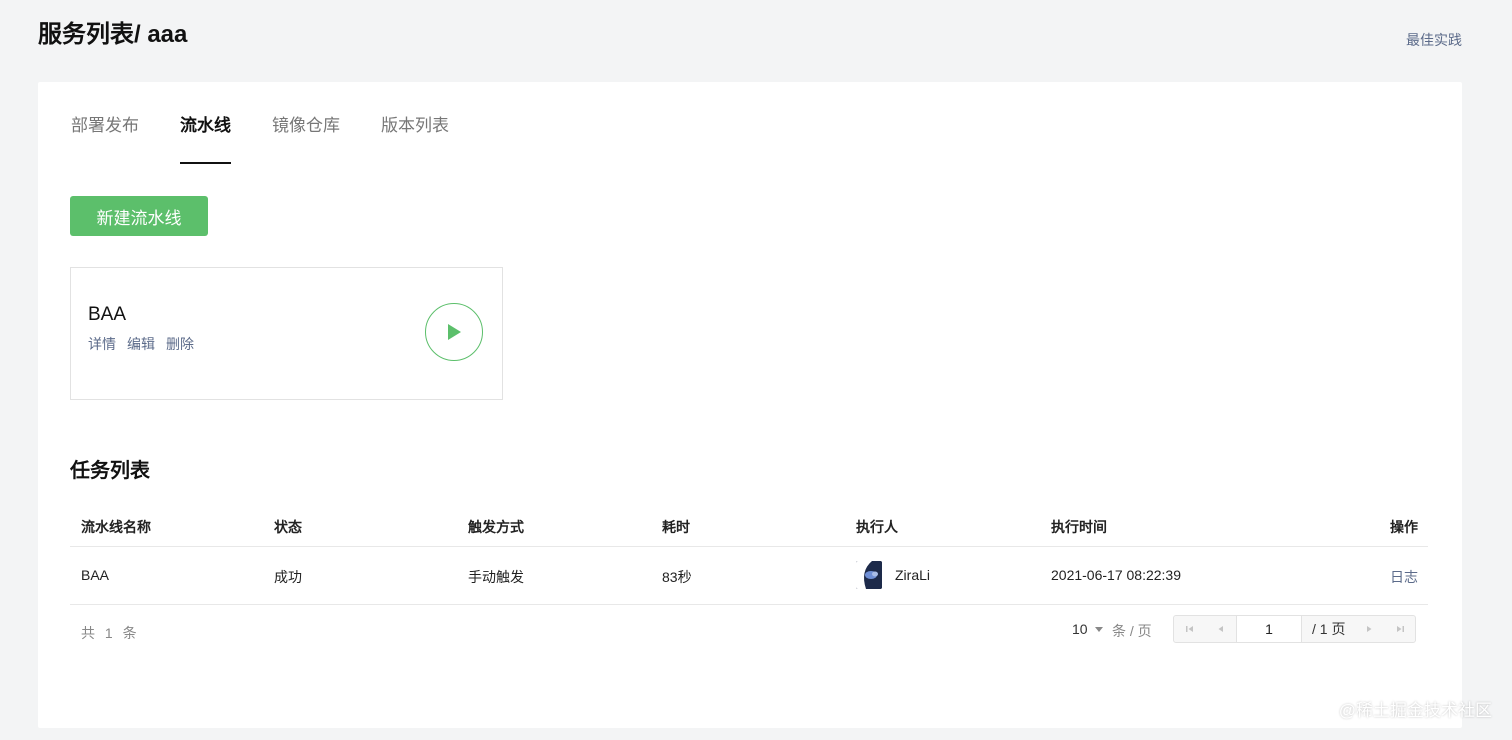 The height and width of the screenshot is (740, 1512). Describe the element at coordinates (1080, 629) in the screenshot. I see `page-size-value: 10` at that location.